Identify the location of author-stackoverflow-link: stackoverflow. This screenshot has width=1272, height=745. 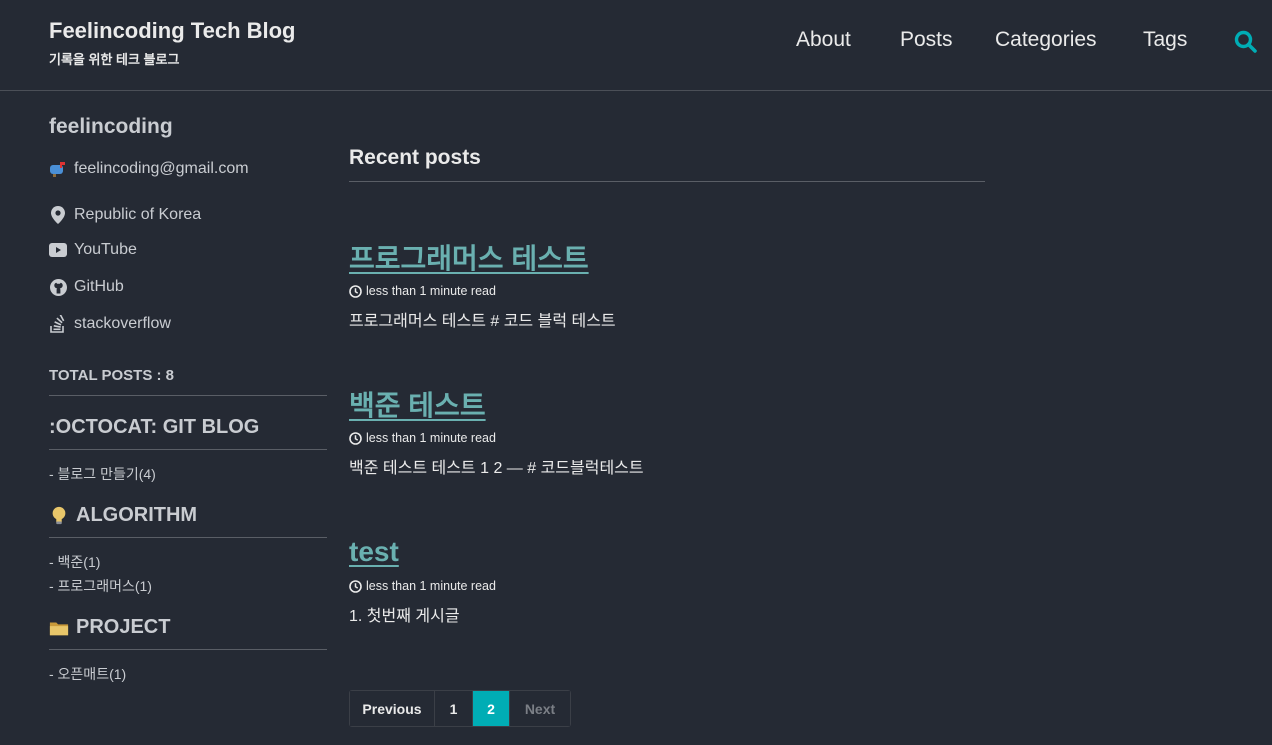
(110, 324).